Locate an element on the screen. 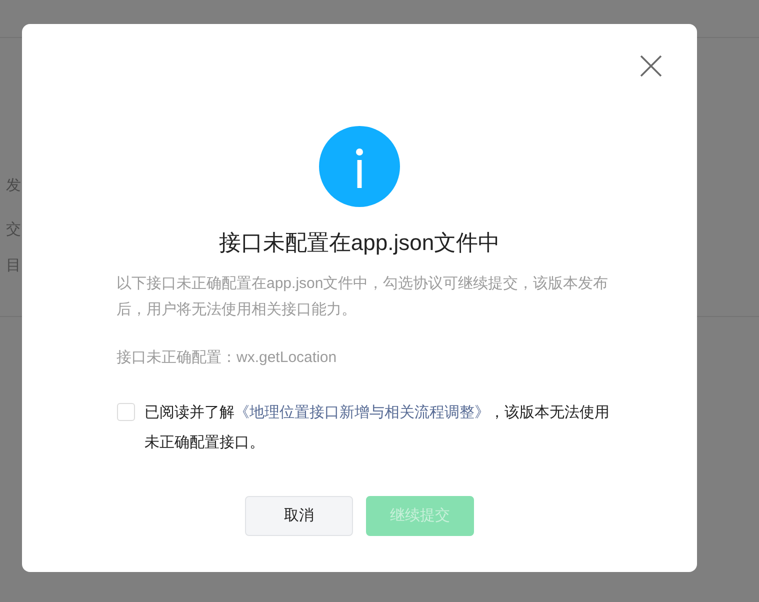 This screenshot has width=759, height=602. agreement-checkbox is located at coordinates (125, 412).